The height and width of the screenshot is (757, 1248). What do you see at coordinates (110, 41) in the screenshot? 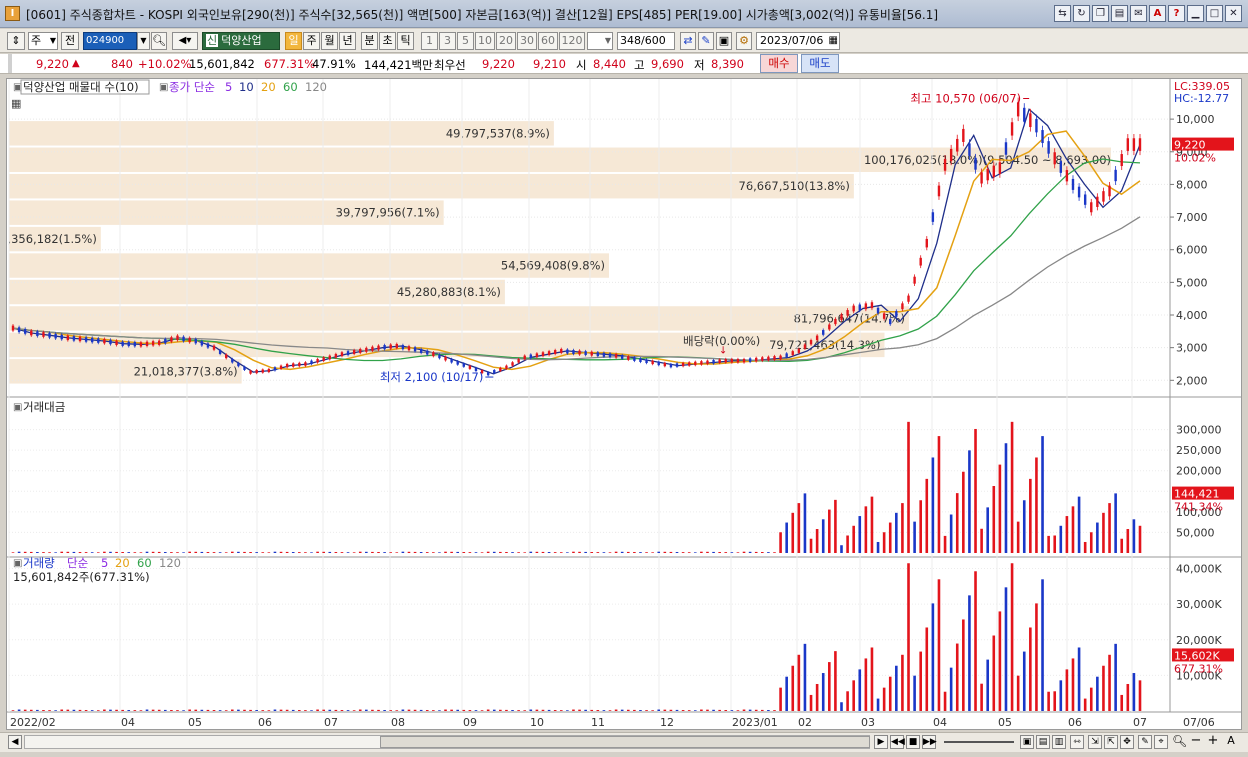
I see `stock-code-input: 024900` at bounding box center [110, 41].